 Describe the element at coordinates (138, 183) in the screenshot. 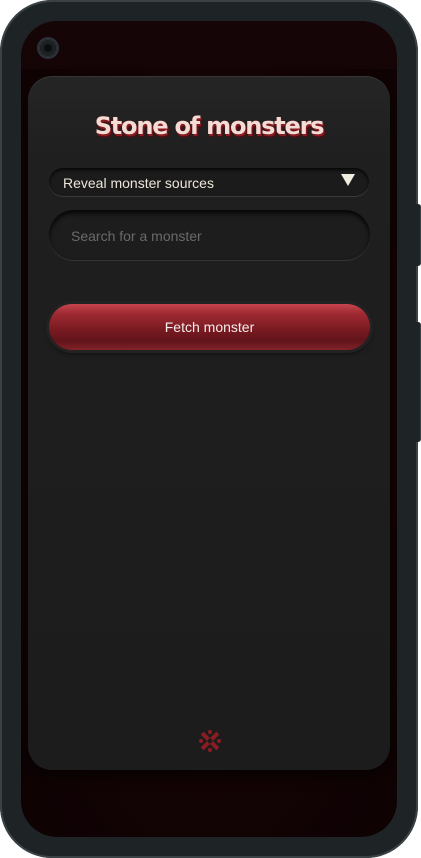

I see `monster-sources-label: Reveal monster sources` at that location.